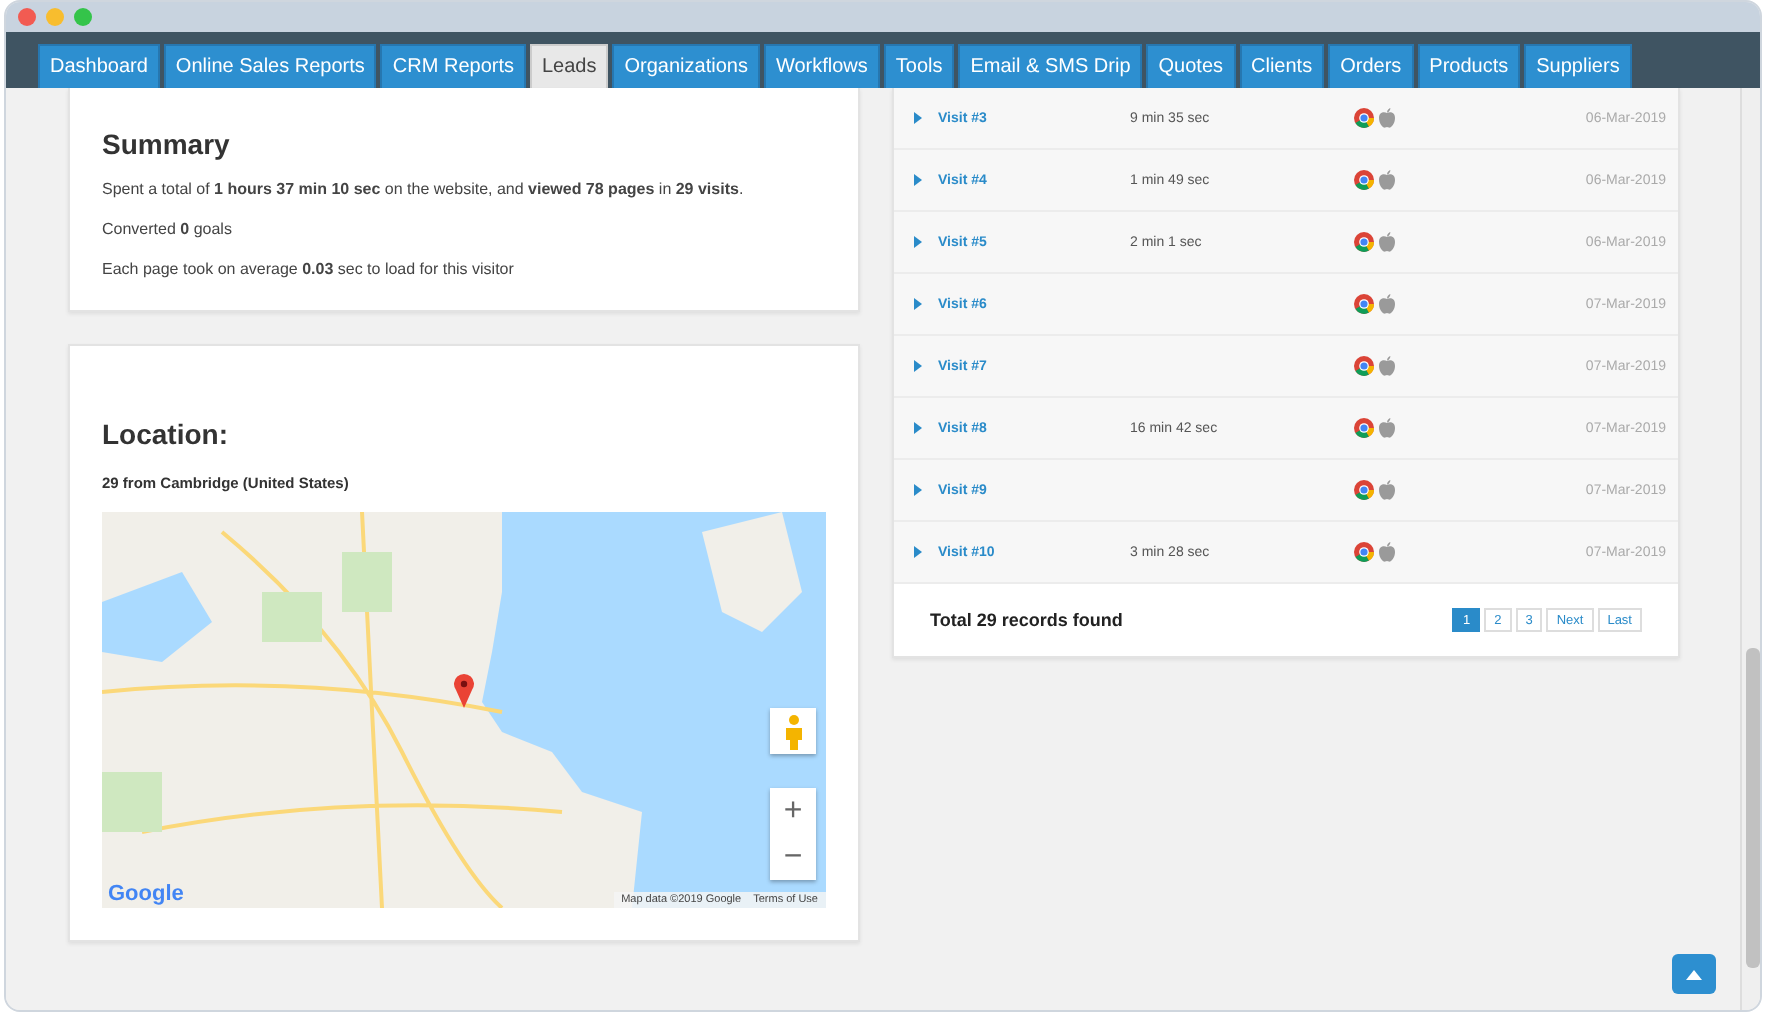 The width and height of the screenshot is (1766, 1024). What do you see at coordinates (168, 229) in the screenshot?
I see `summary-text: Converted 0 goals` at bounding box center [168, 229].